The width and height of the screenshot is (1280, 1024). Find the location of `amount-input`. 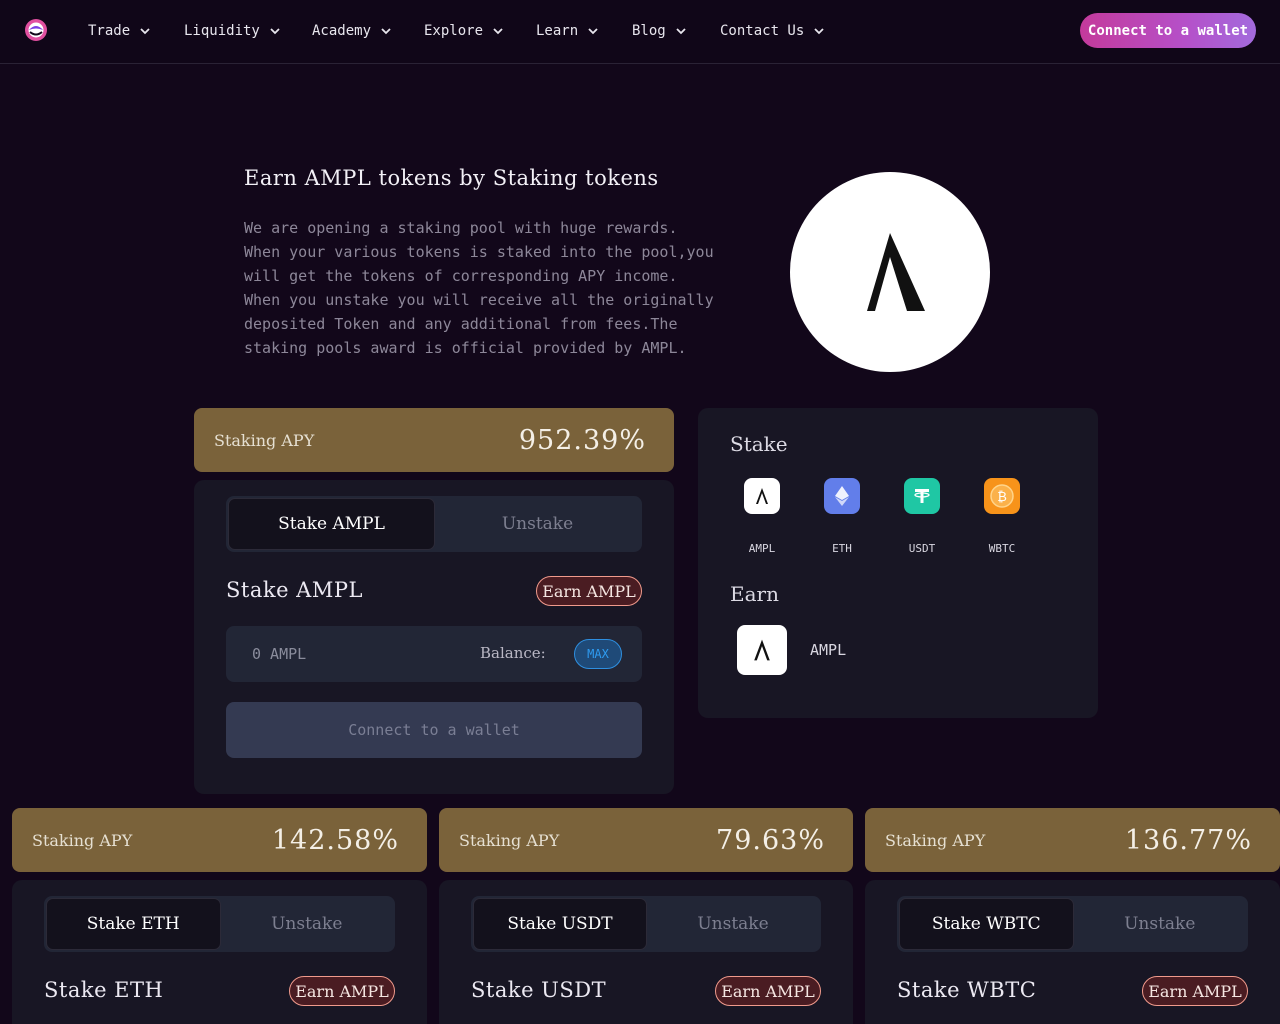

amount-input is located at coordinates (352, 654).